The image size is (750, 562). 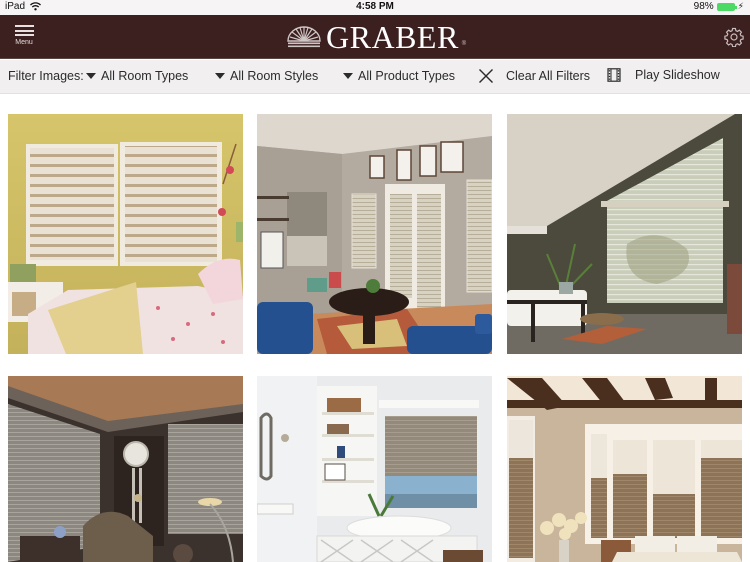 I want to click on photo-yellow-bedroom, so click(x=125, y=234).